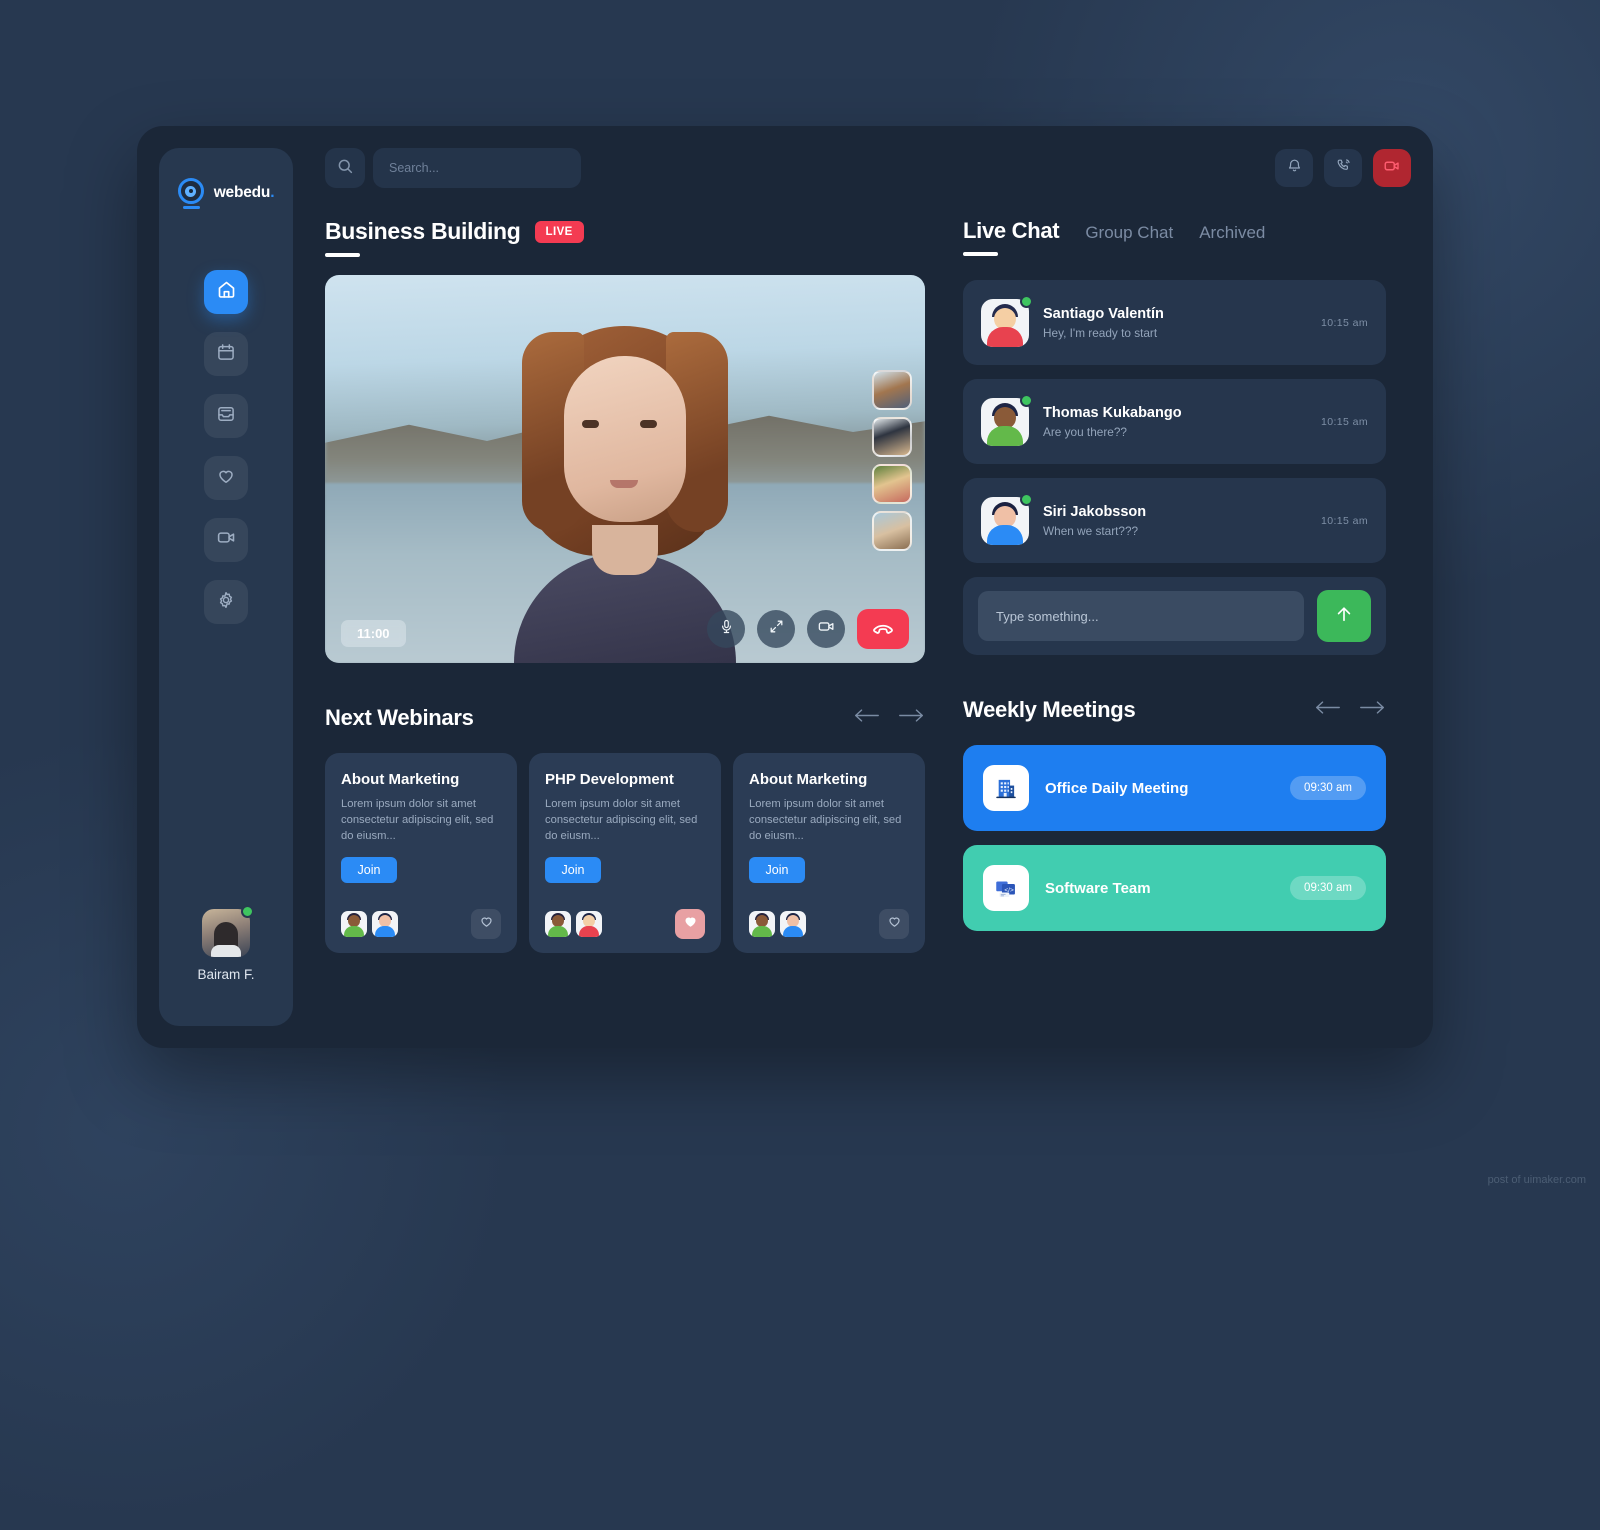 The height and width of the screenshot is (1530, 1600). I want to click on call-controls, so click(808, 629).